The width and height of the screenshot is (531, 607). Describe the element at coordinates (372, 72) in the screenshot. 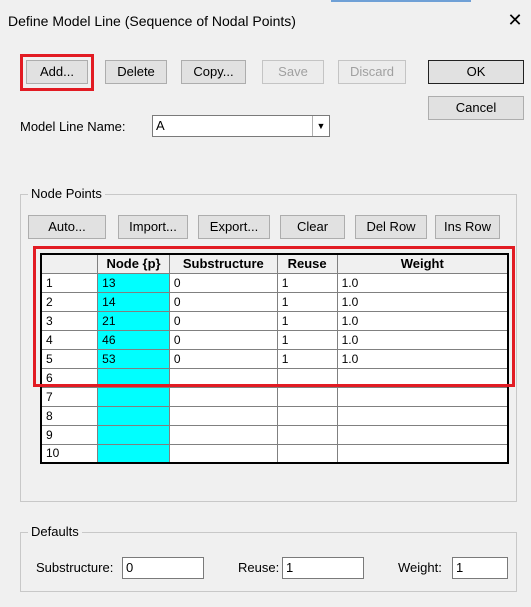

I see `discard-button: Discard` at that location.